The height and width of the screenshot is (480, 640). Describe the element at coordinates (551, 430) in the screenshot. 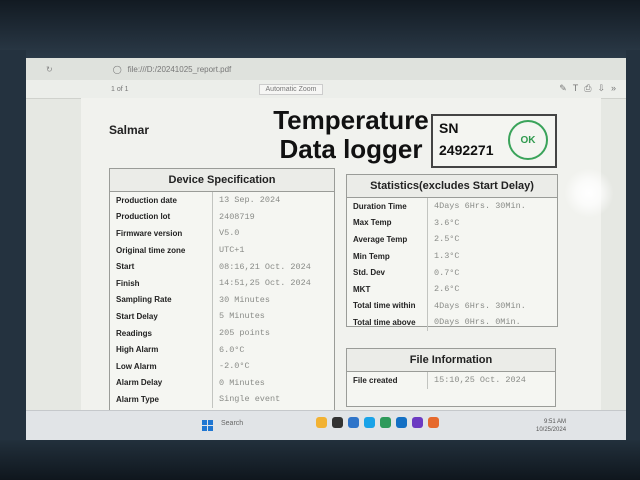

I see `clock-date: 10/25/2024` at that location.